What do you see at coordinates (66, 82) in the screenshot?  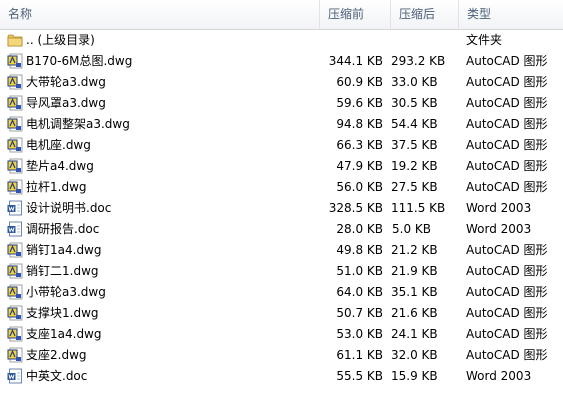 I see `file-name: 大带轮a3.dwg` at bounding box center [66, 82].